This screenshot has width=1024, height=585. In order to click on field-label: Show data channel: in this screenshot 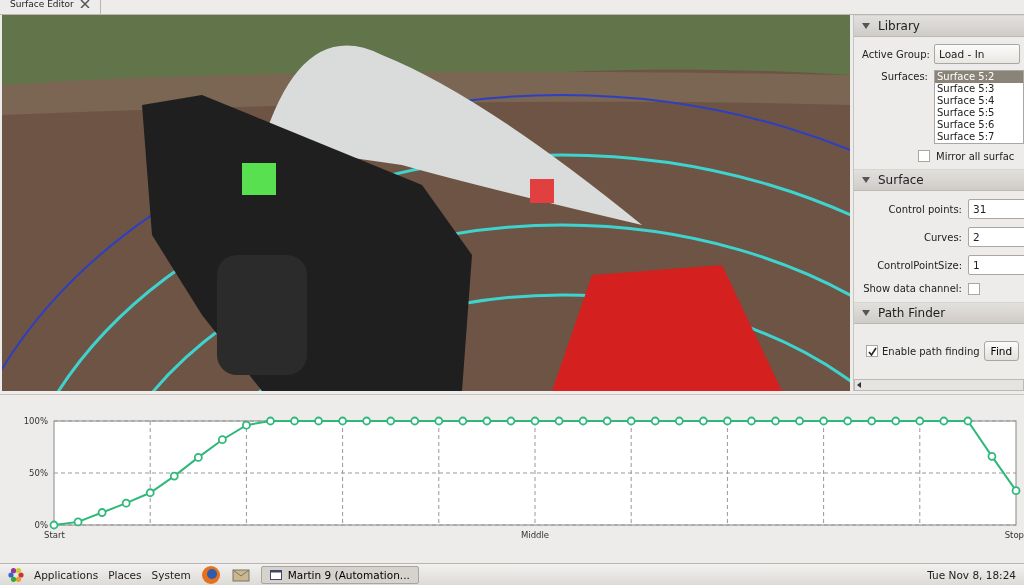, I will do `click(912, 288)`.